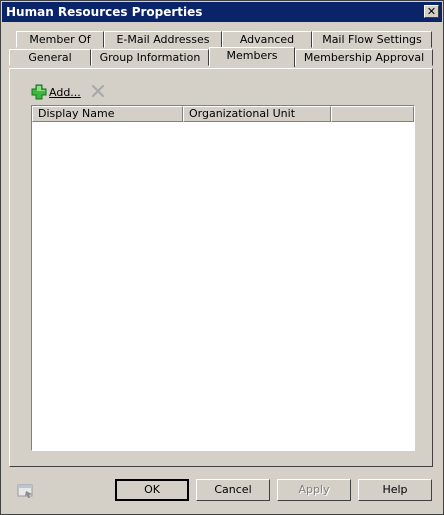 Image resolution: width=444 pixels, height=515 pixels. I want to click on title-bar: Human Resources Properties ✕, so click(222, 12).